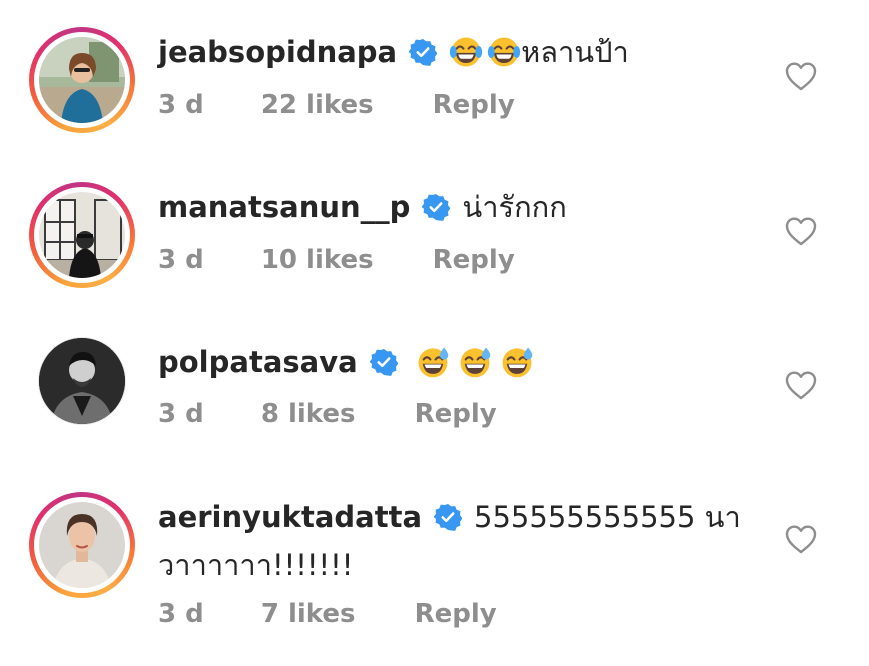 The width and height of the screenshot is (869, 666). Describe the element at coordinates (284, 207) in the screenshot. I see `comment-username: manatsanun__p` at that location.